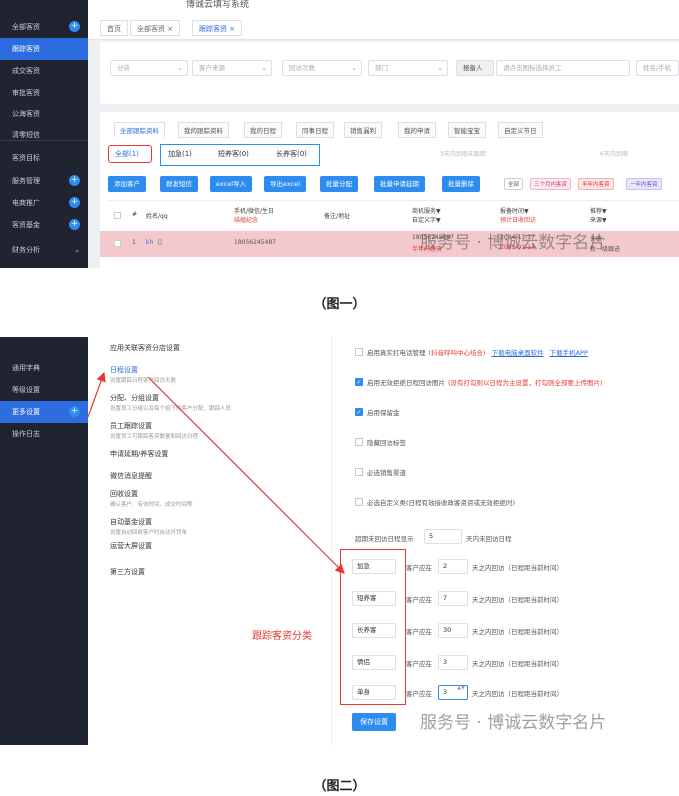  Describe the element at coordinates (134, 242) in the screenshot. I see `row-index: 1` at that location.